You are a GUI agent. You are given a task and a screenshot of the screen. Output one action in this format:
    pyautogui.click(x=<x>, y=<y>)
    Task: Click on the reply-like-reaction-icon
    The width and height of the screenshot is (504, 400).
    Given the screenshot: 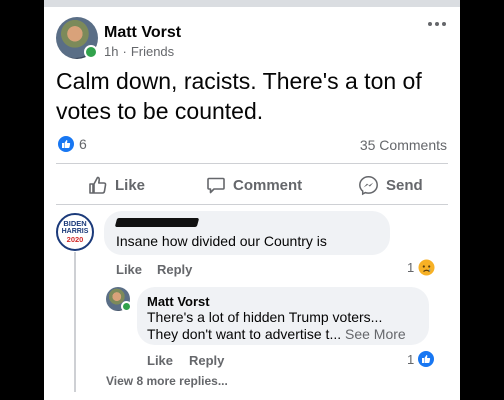 What is the action you would take?
    pyautogui.click(x=426, y=359)
    